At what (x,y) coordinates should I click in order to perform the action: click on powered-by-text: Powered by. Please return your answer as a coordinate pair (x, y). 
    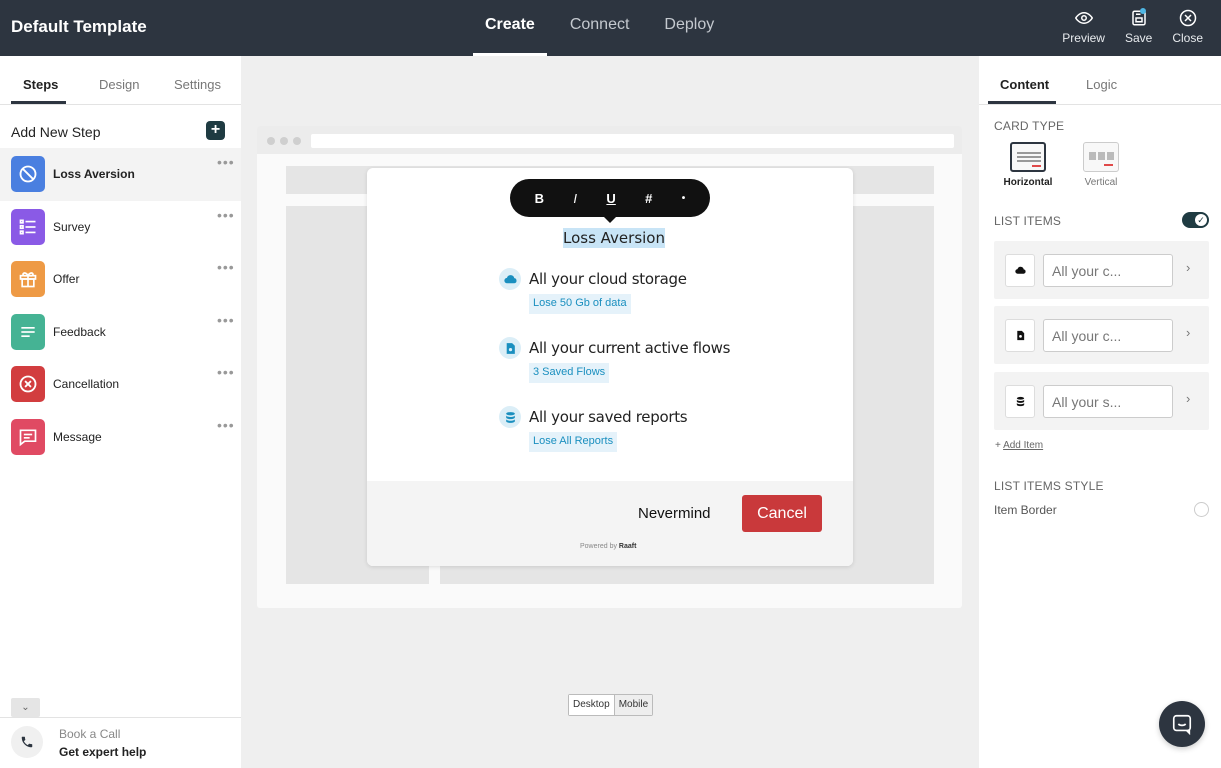
    Looking at the image, I should click on (598, 546).